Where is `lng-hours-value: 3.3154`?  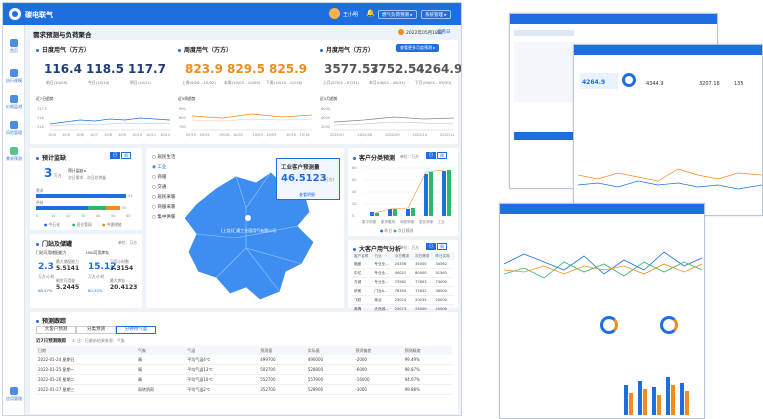
lng-hours-value: 3.3154 is located at coordinates (122, 268).